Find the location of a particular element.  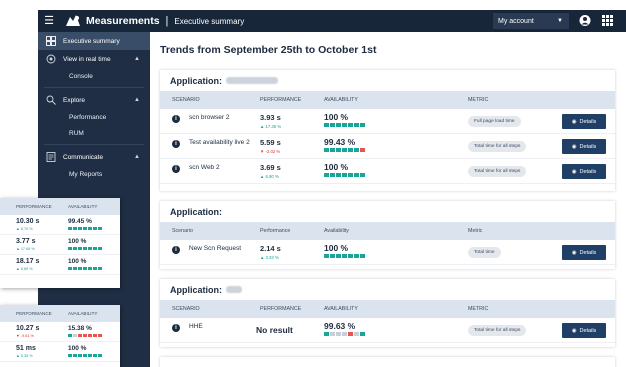

performance-delta: ▲ 6.70 % is located at coordinates (24, 229).